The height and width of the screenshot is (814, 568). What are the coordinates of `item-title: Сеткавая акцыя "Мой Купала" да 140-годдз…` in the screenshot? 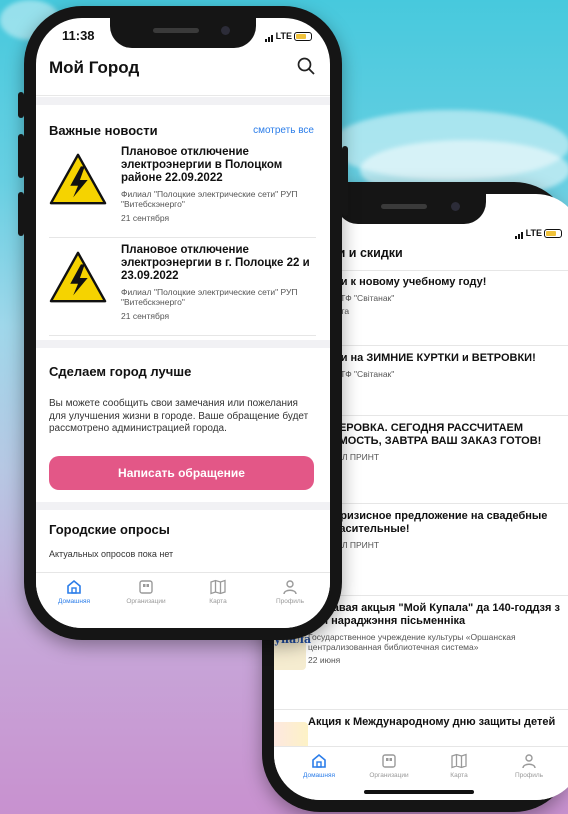 It's located at (434, 614).